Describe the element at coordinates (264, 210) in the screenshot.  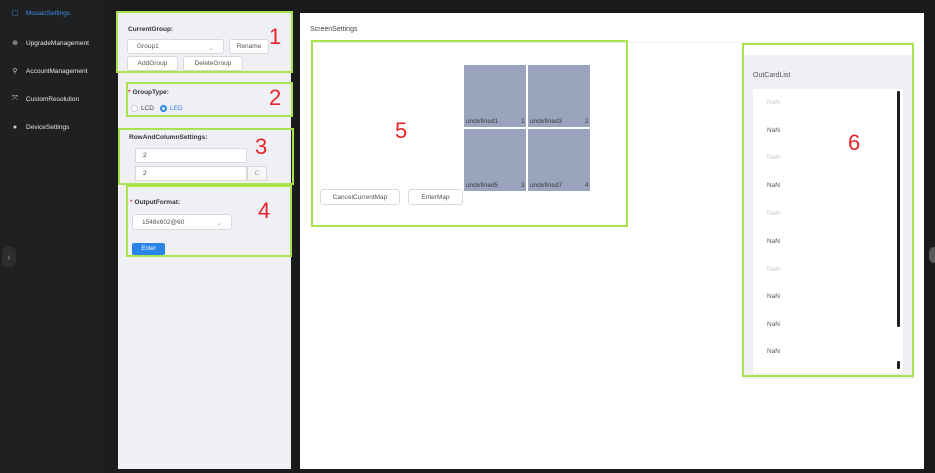
I see `annotation-number-4: 4` at that location.